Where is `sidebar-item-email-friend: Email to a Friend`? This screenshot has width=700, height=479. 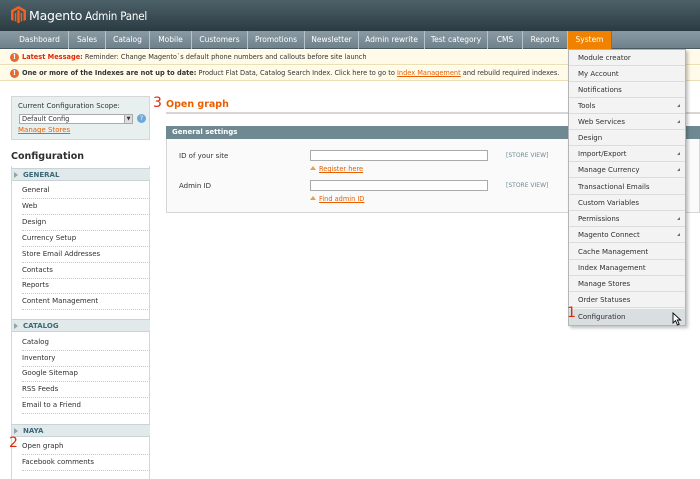 sidebar-item-email-friend: Email to a Friend is located at coordinates (85, 406).